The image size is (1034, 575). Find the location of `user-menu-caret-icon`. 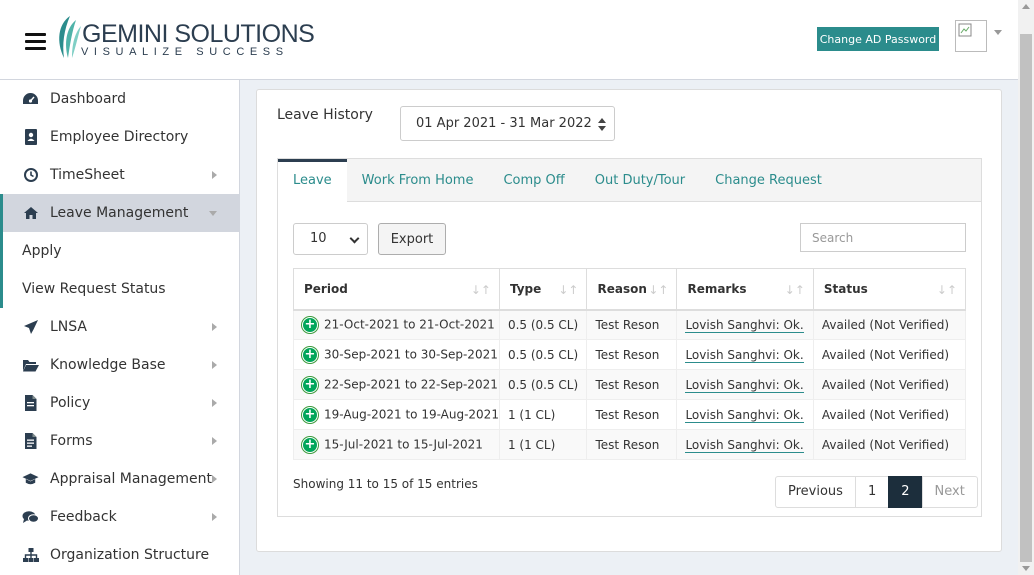

user-menu-caret-icon is located at coordinates (998, 32).